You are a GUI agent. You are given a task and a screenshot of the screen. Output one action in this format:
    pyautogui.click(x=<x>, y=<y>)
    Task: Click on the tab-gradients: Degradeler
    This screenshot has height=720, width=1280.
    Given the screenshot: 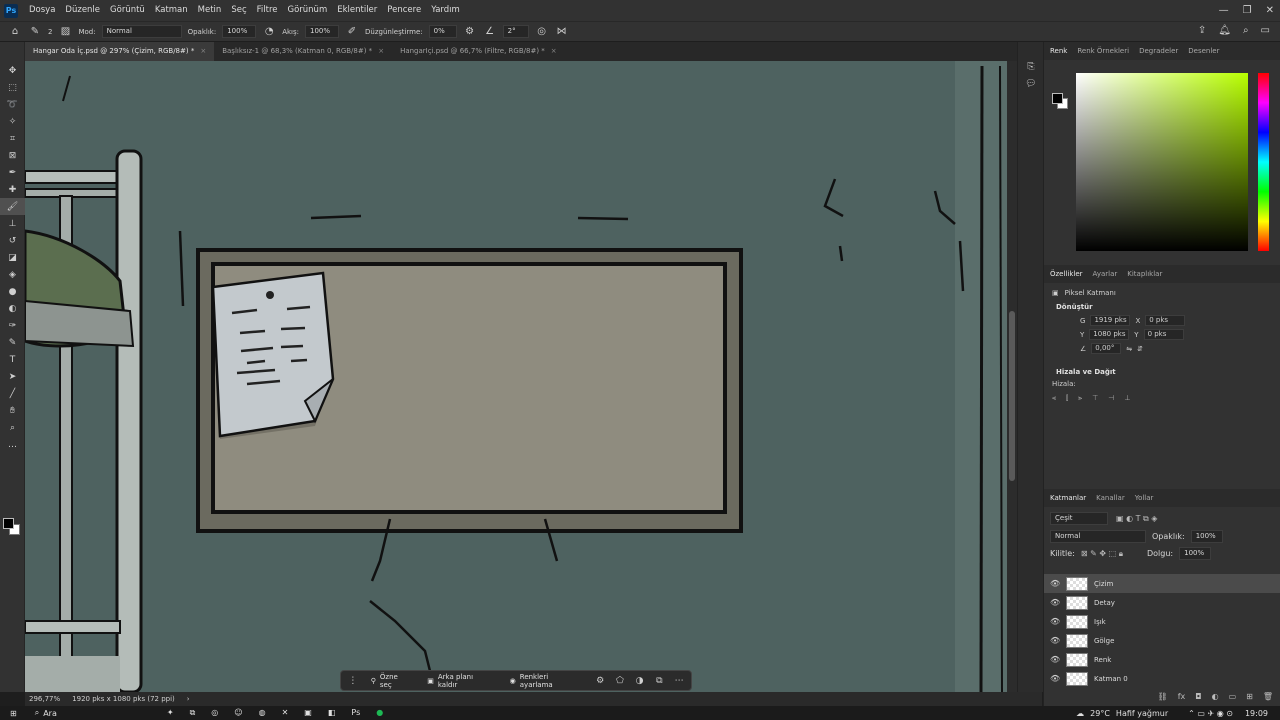 What is the action you would take?
    pyautogui.click(x=1158, y=51)
    